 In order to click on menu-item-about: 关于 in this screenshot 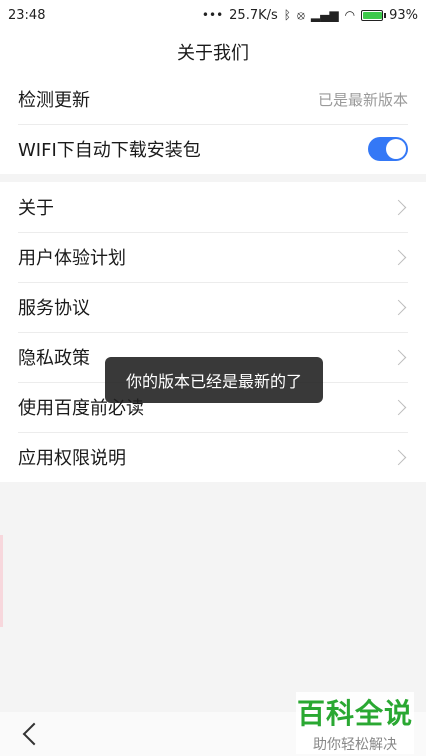, I will do `click(213, 207)`.